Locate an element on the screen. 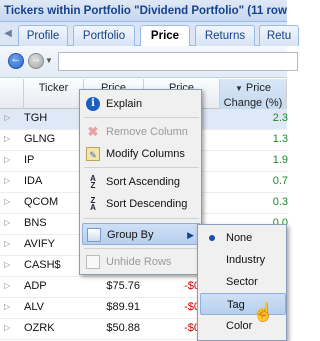 The image size is (320, 341). forward-icon: → is located at coordinates (36, 61).